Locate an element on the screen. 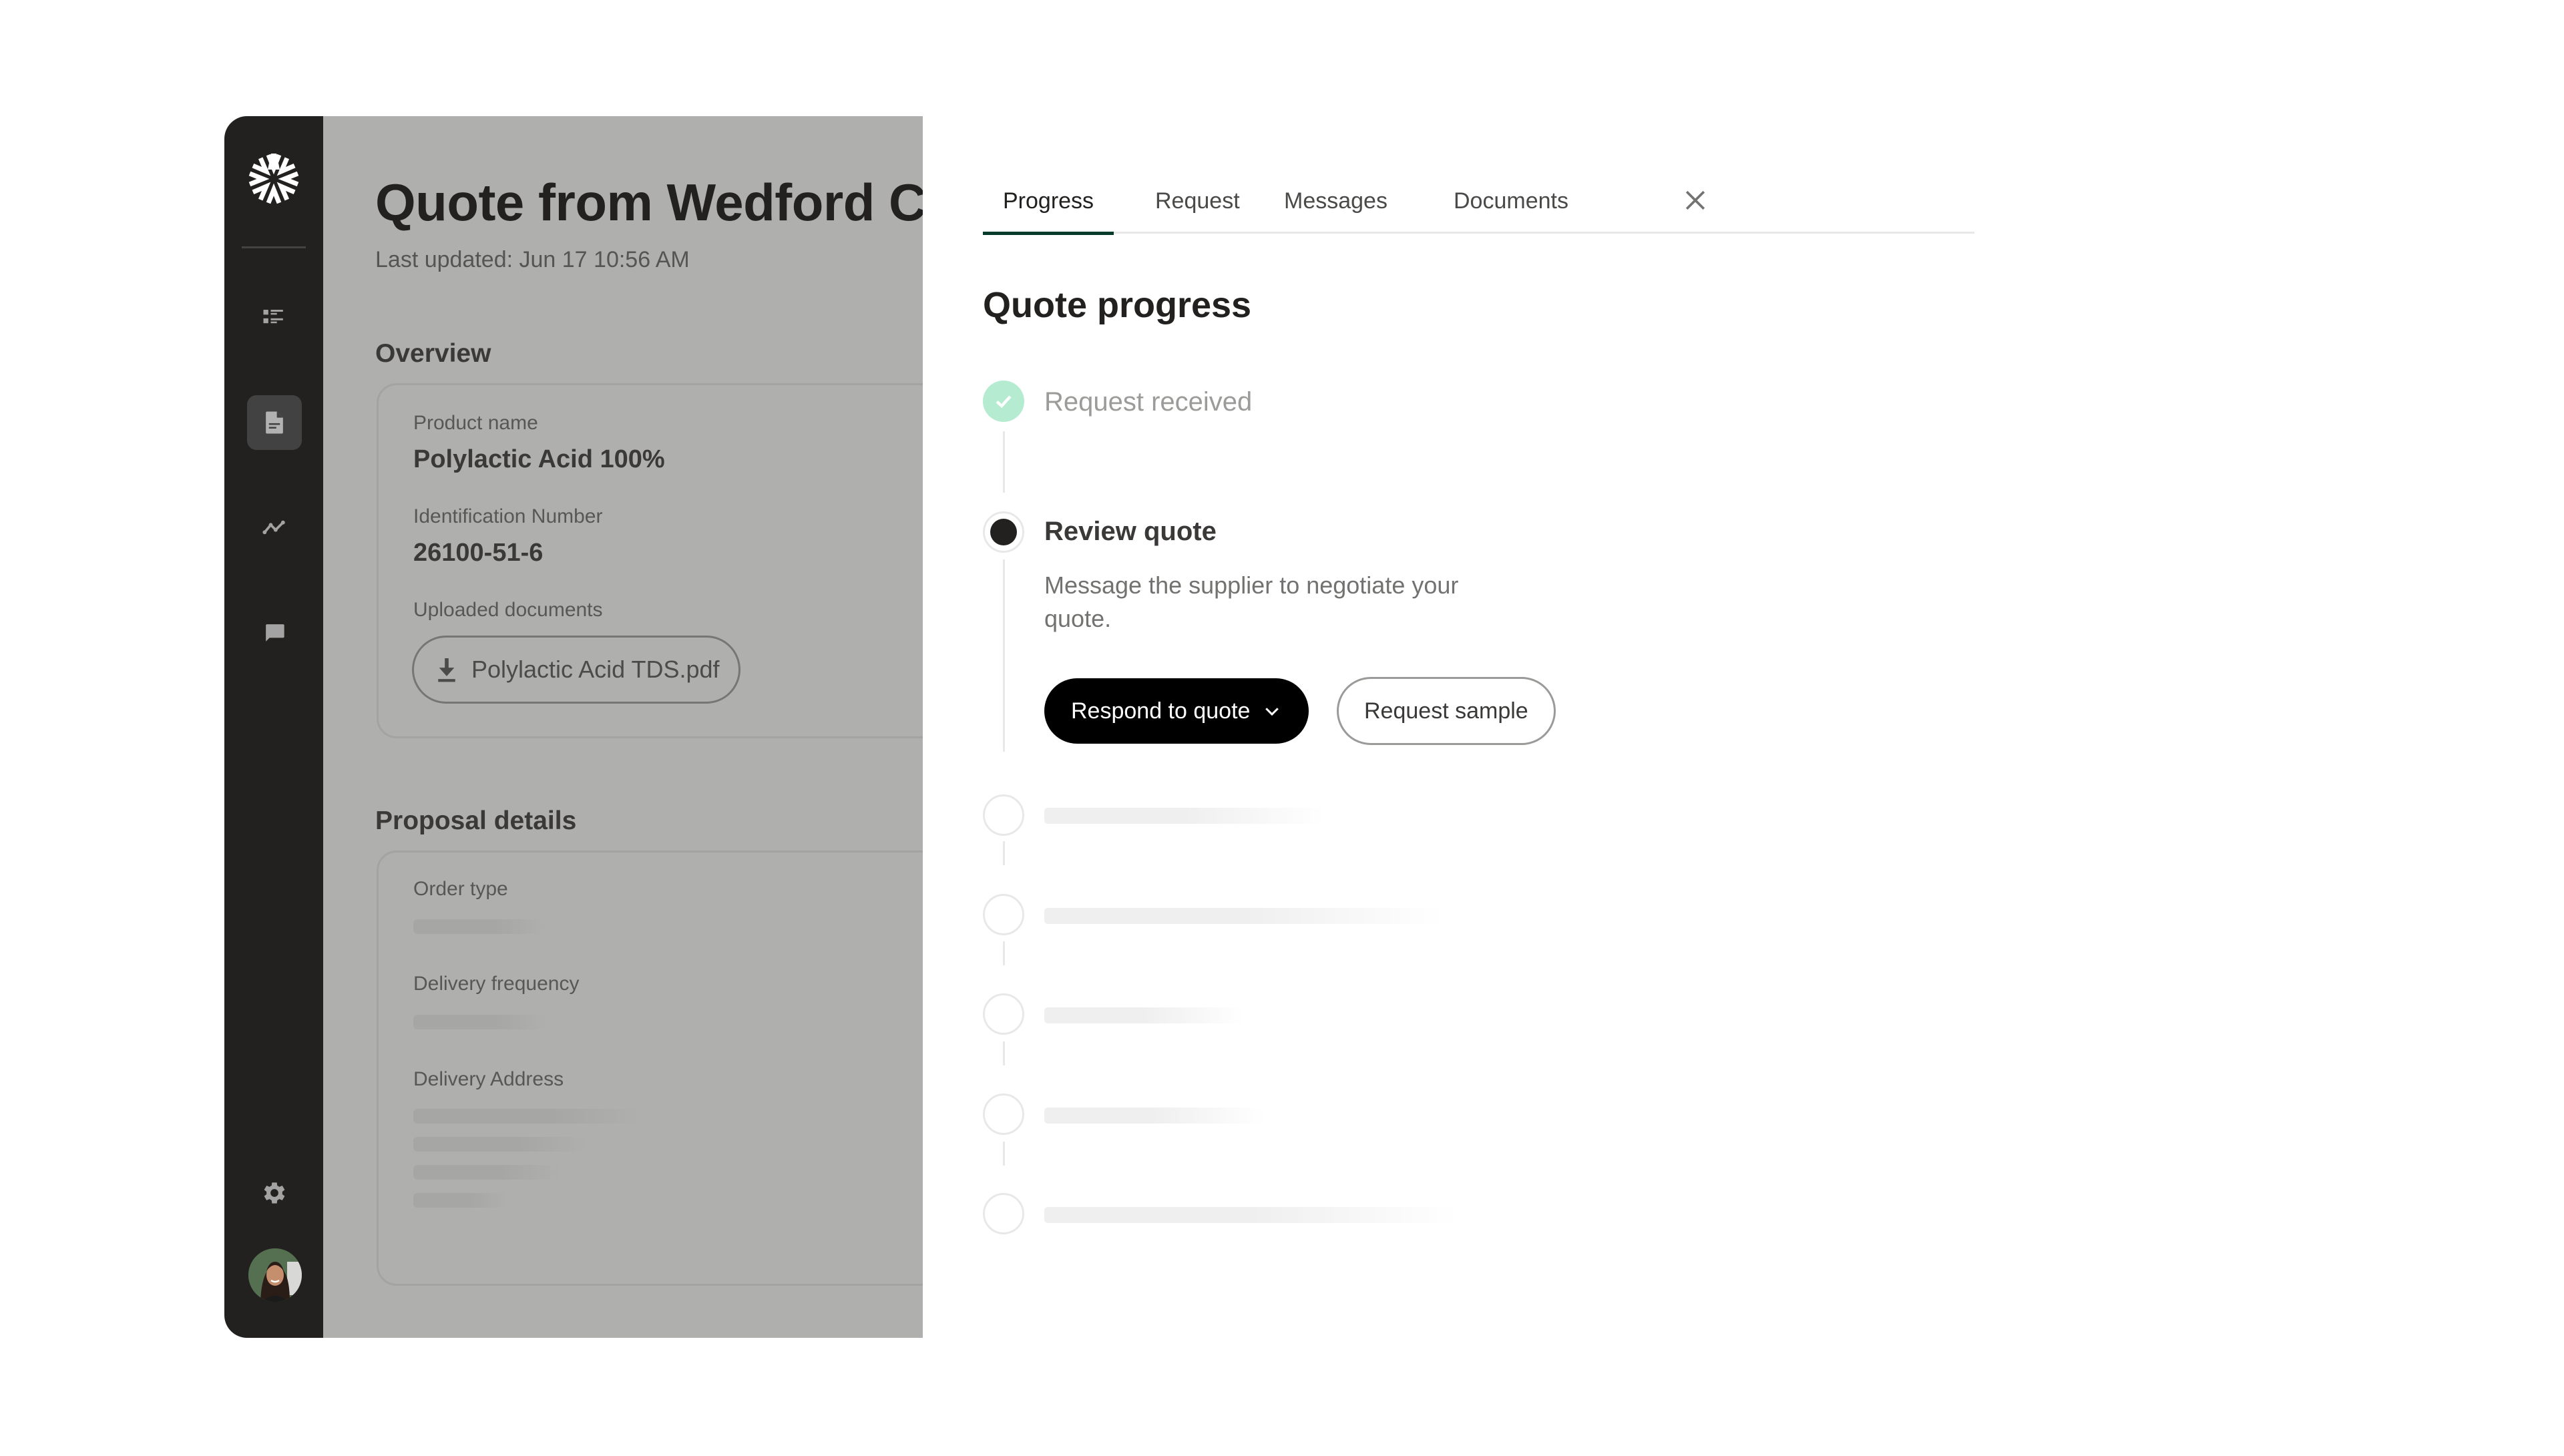 The image size is (2564, 1456). order-type-label: Order type is located at coordinates (460, 889).